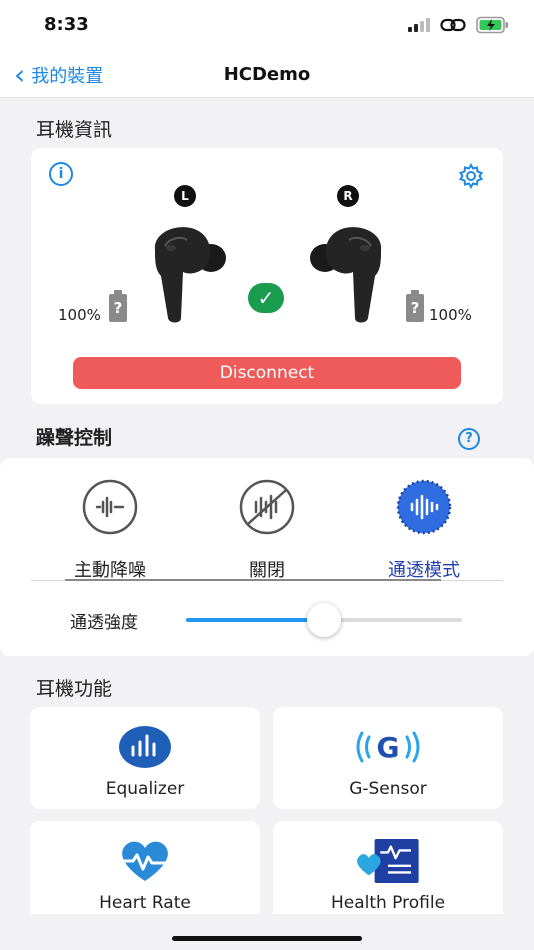 Image resolution: width=534 pixels, height=950 pixels. Describe the element at coordinates (267, 26) in the screenshot. I see `status-bar: 8:33` at that location.